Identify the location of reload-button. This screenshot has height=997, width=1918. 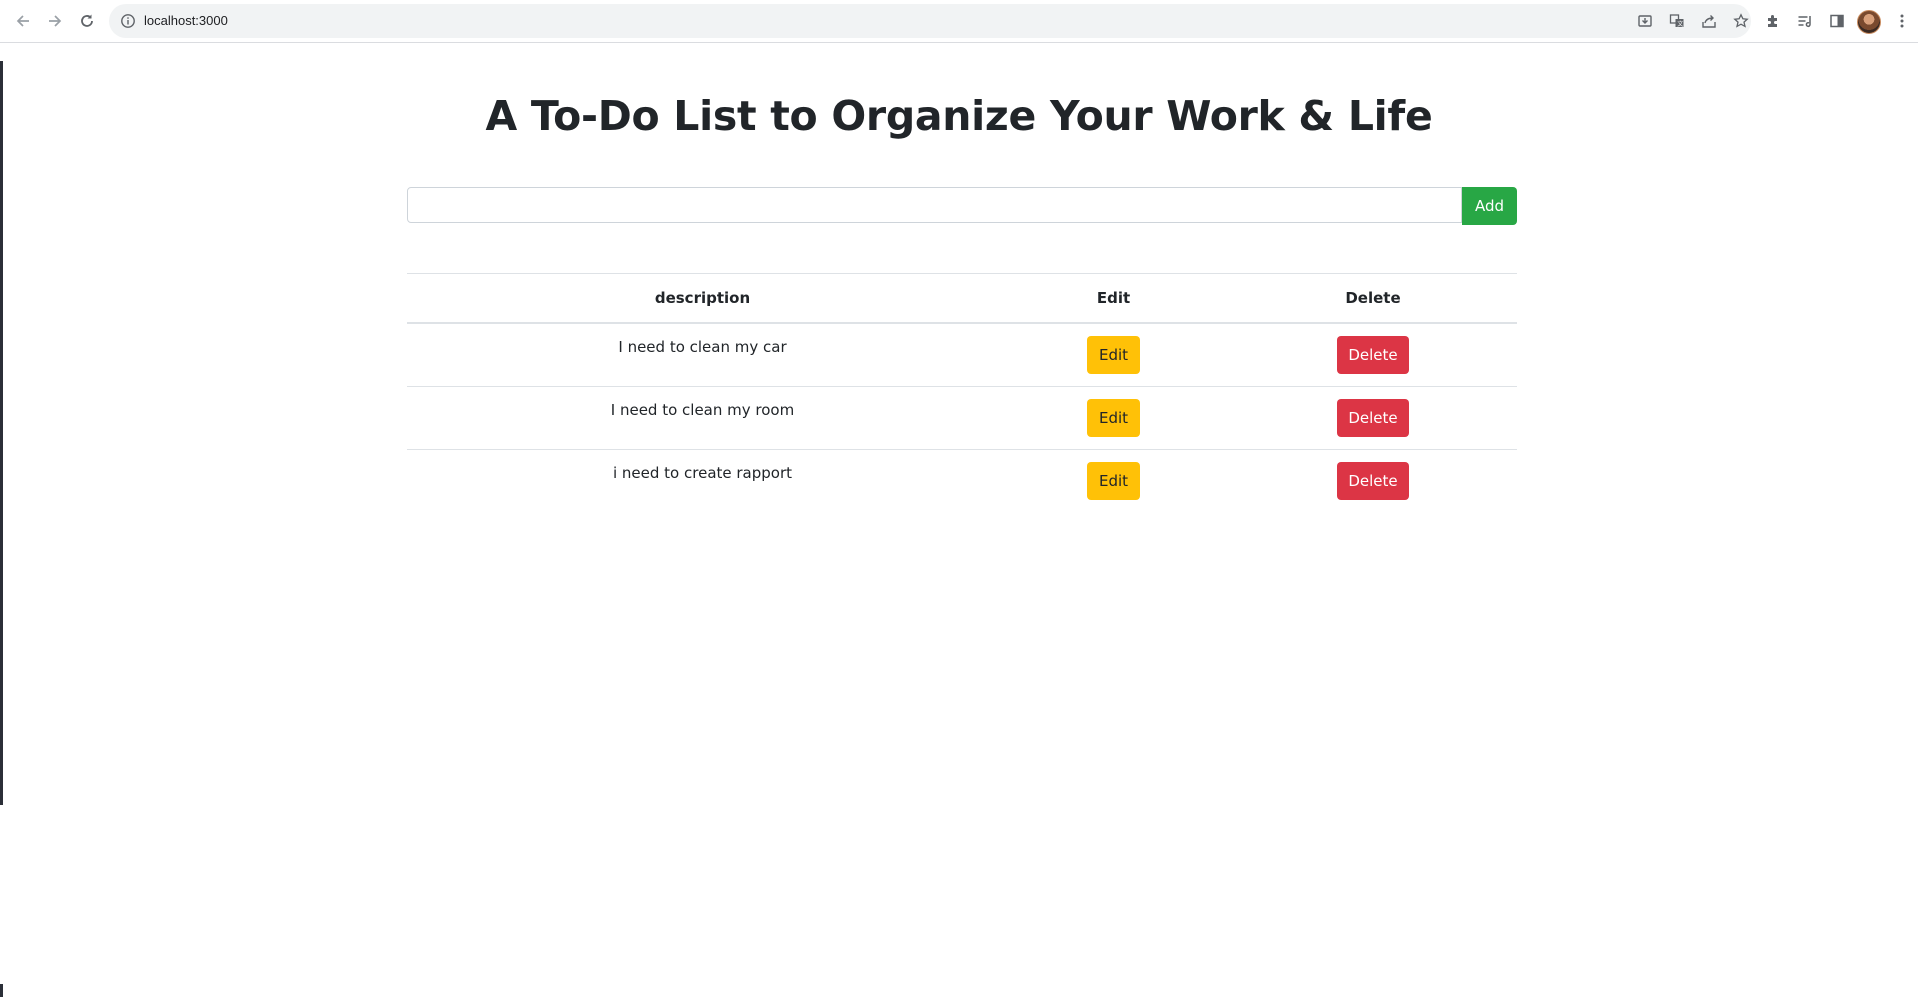
(87, 21).